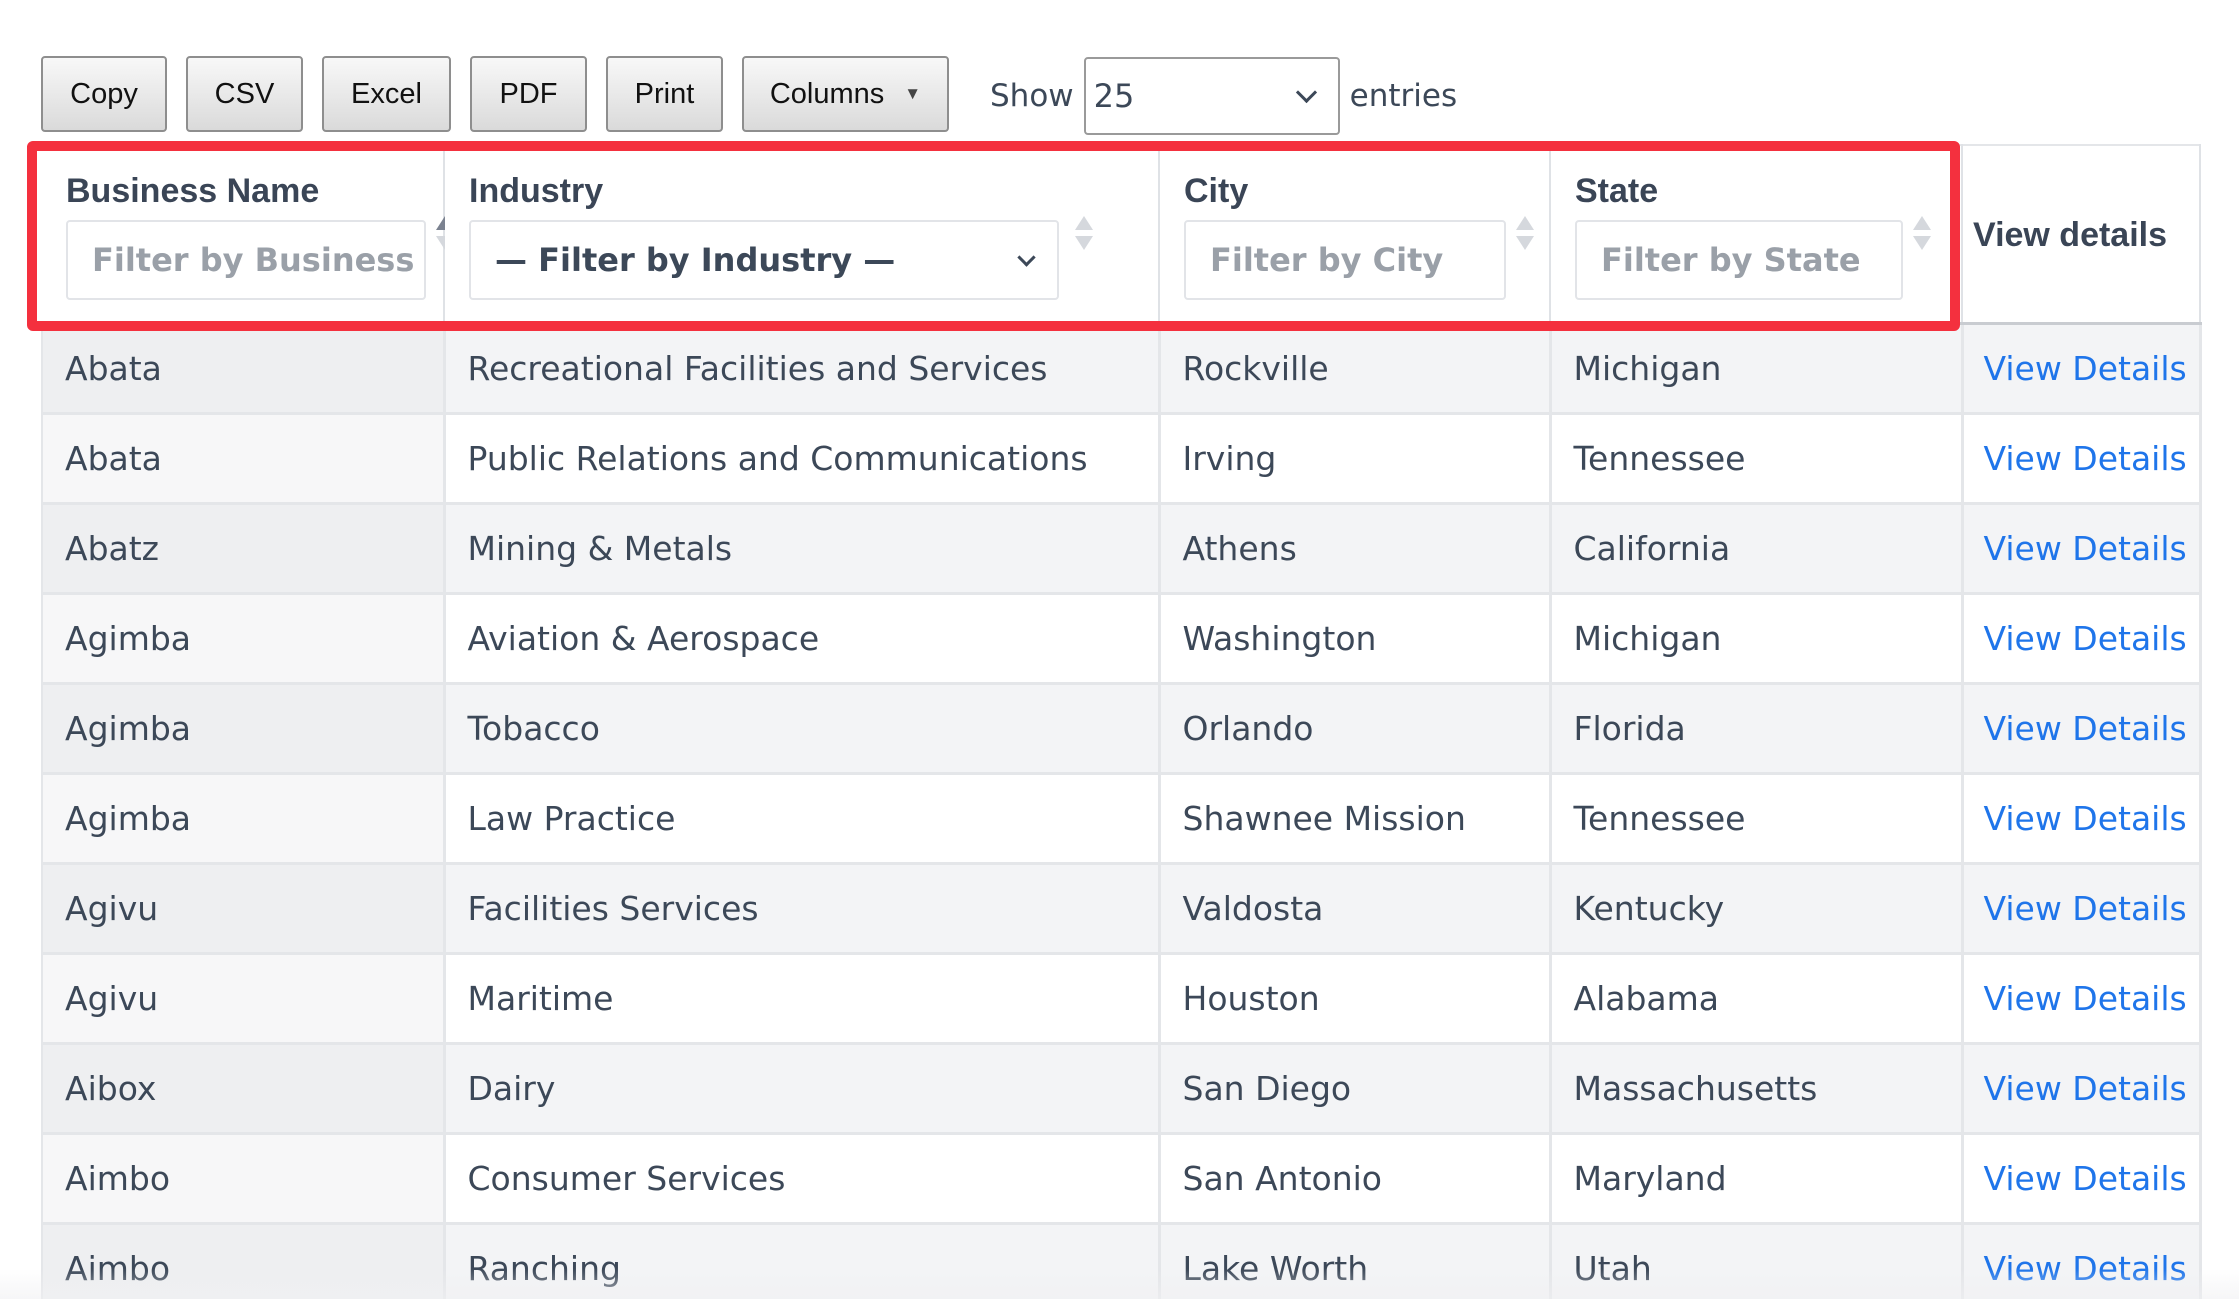 This screenshot has width=2239, height=1299. What do you see at coordinates (802, 1179) in the screenshot?
I see `industry-cell: Consumer Services` at bounding box center [802, 1179].